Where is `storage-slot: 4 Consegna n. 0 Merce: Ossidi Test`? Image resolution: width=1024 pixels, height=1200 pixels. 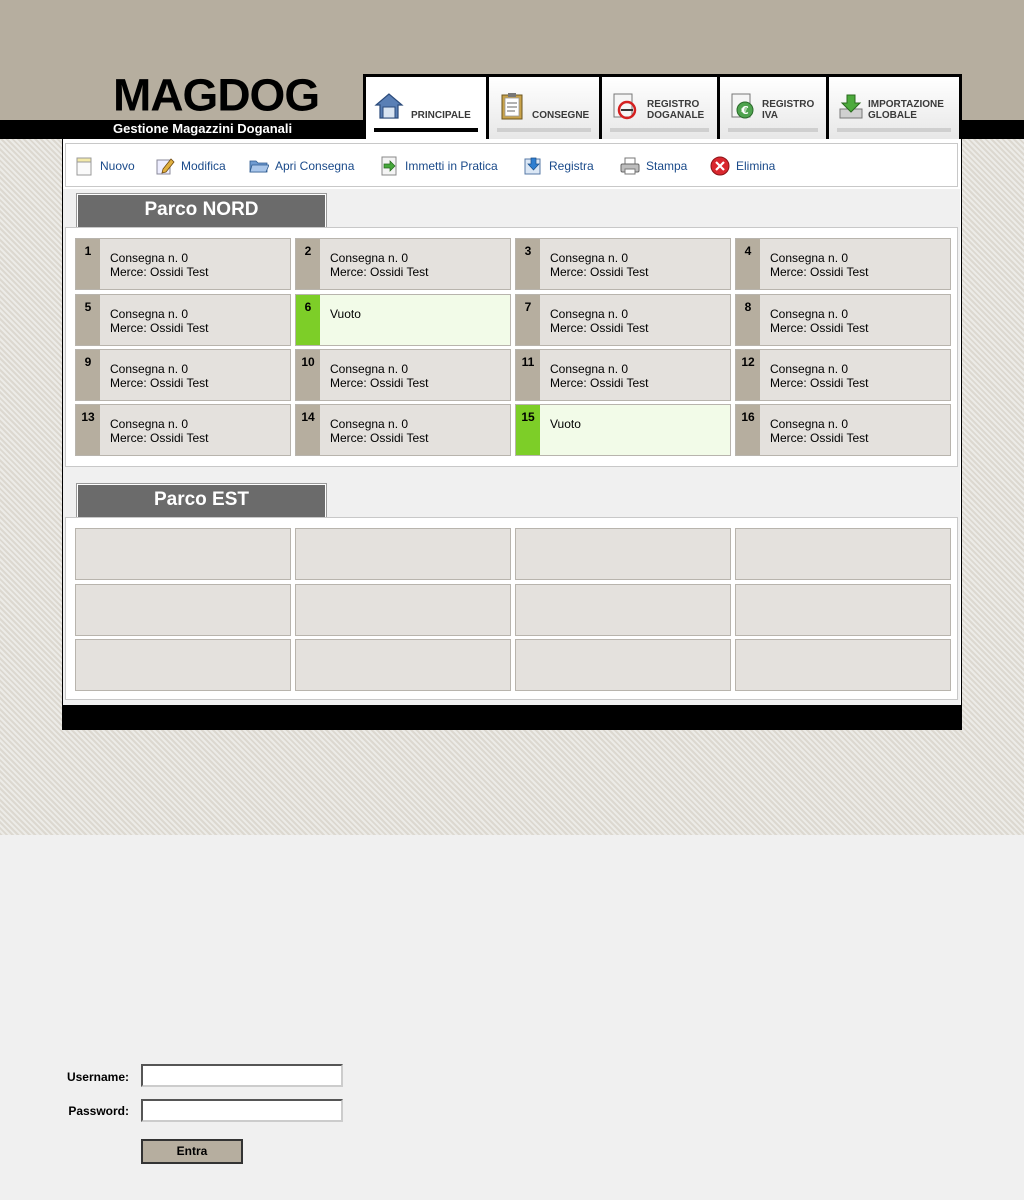 storage-slot: 4 Consegna n. 0 Merce: Ossidi Test is located at coordinates (843, 264).